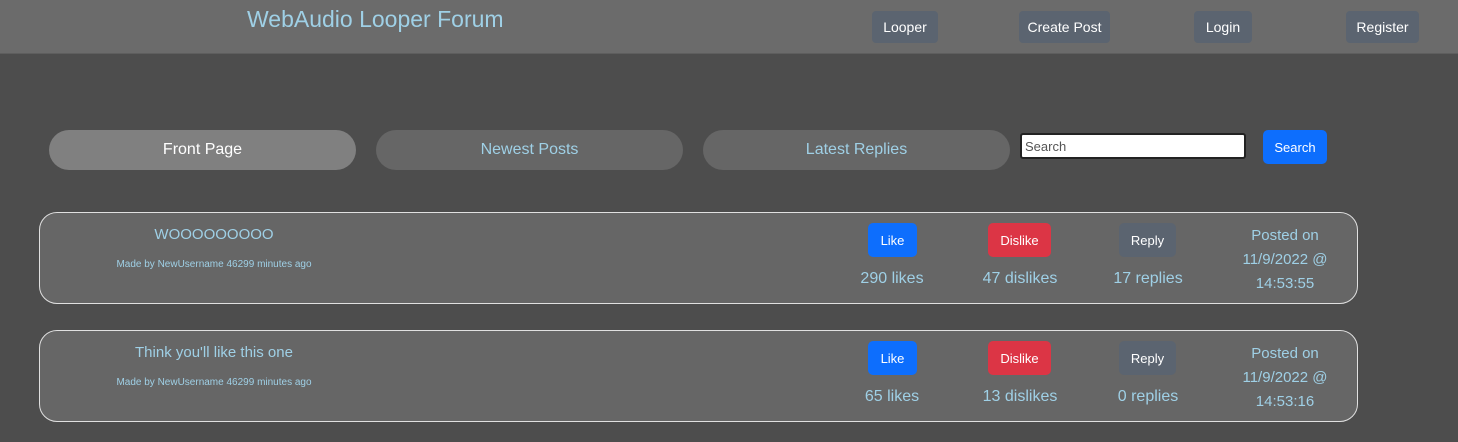 This screenshot has height=442, width=1458. Describe the element at coordinates (375, 19) in the screenshot. I see `forum-brand: WebAudio Looper Forum` at that location.